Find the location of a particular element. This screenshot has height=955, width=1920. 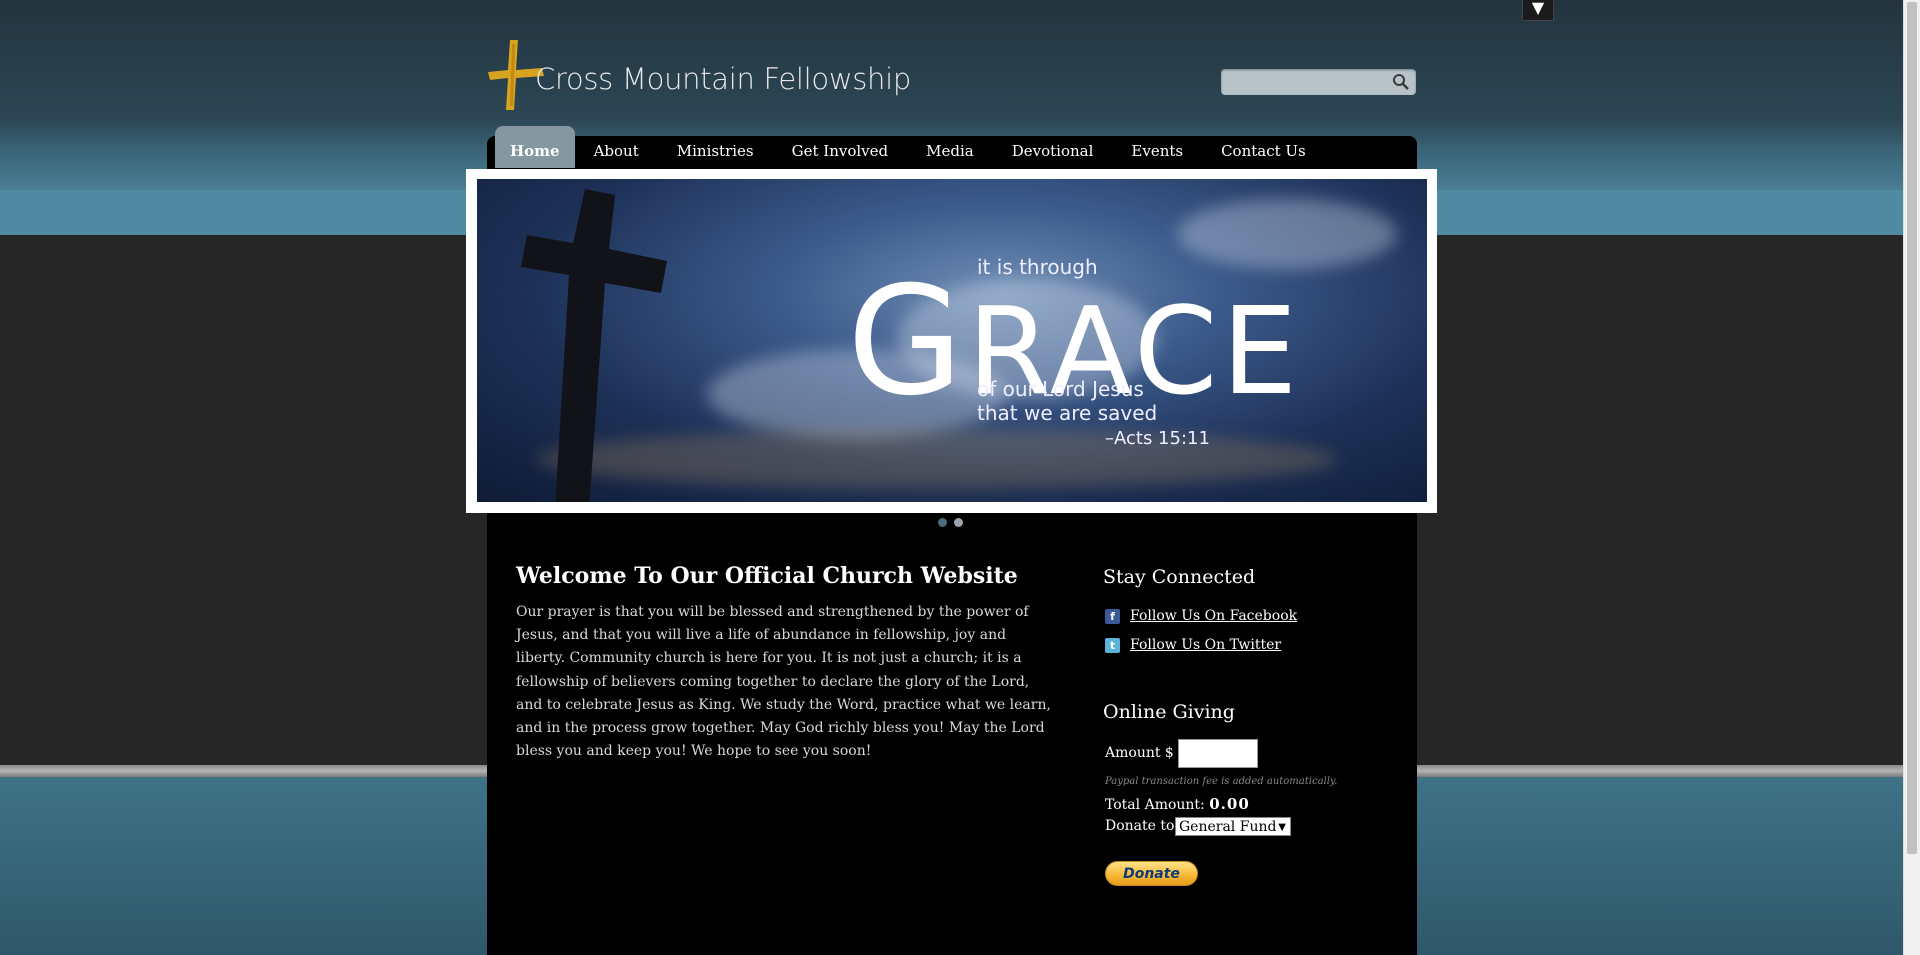

facebook-icon: f is located at coordinates (1112, 616).